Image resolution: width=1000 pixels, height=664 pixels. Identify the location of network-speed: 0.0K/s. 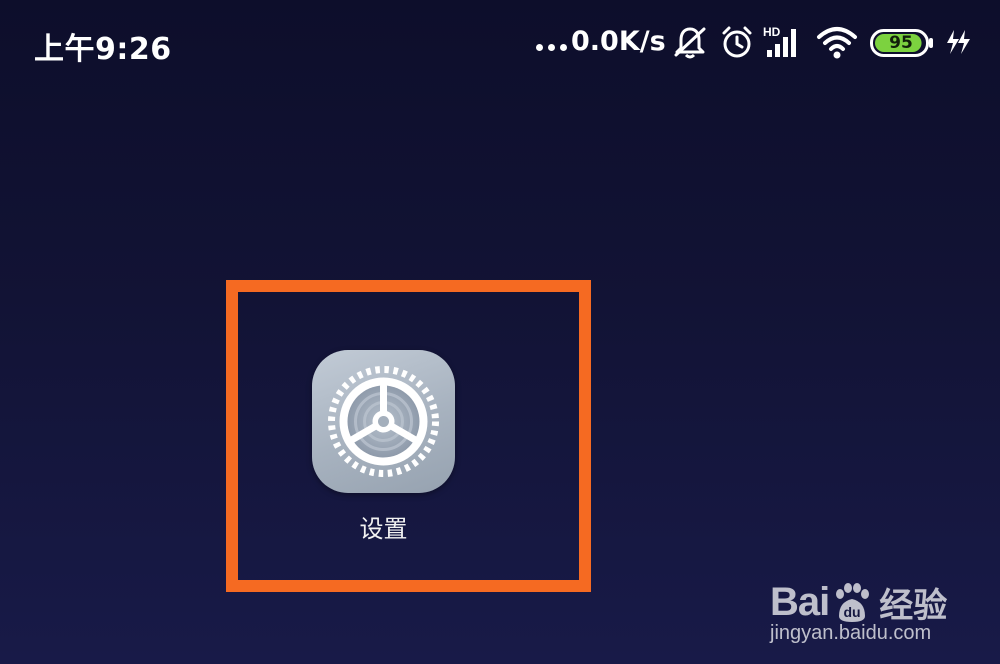
(618, 41).